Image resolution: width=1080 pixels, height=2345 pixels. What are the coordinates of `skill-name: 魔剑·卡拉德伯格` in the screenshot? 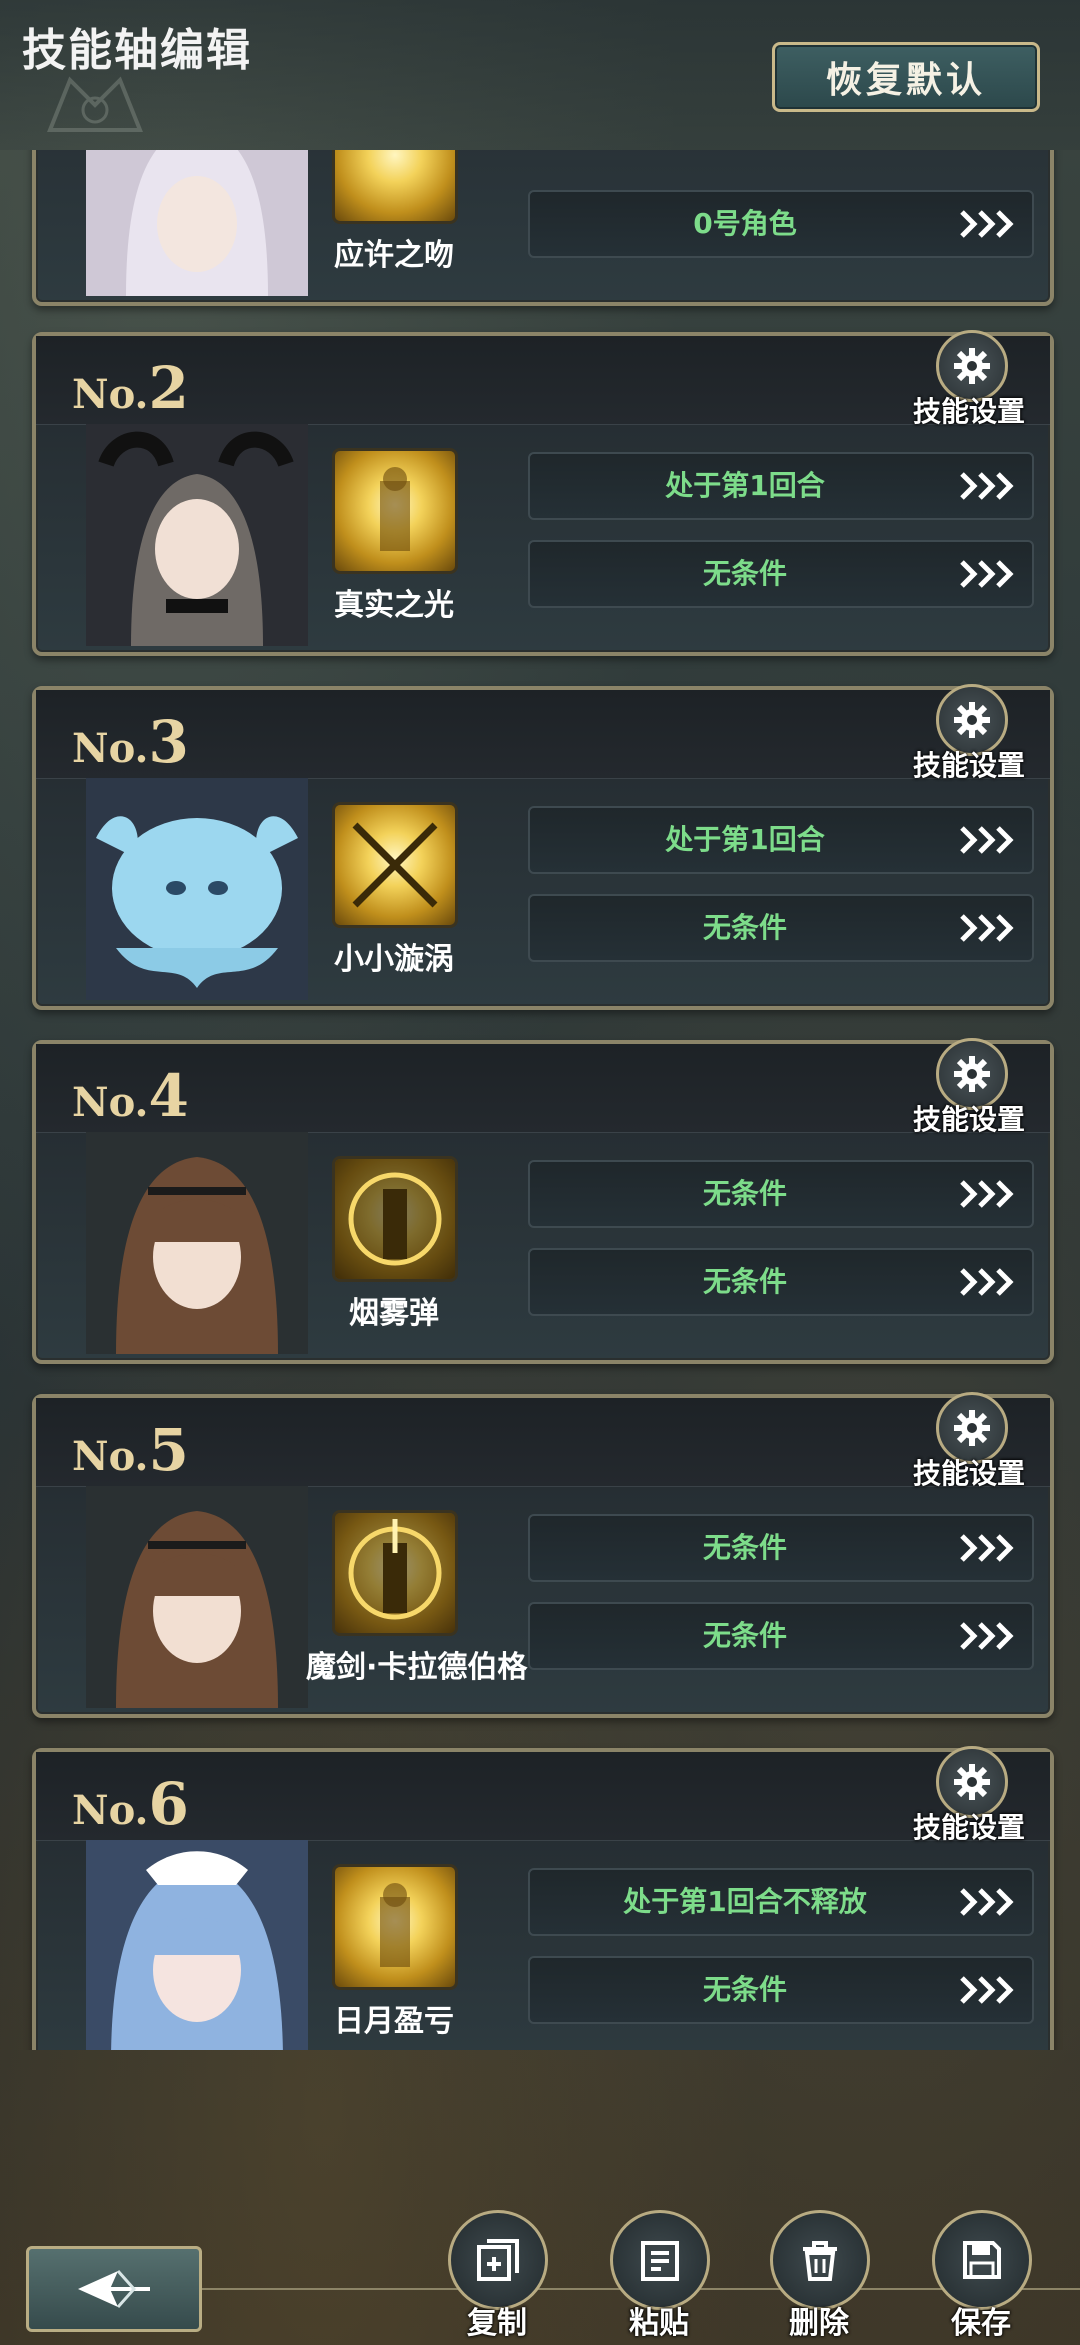 It's located at (417, 1667).